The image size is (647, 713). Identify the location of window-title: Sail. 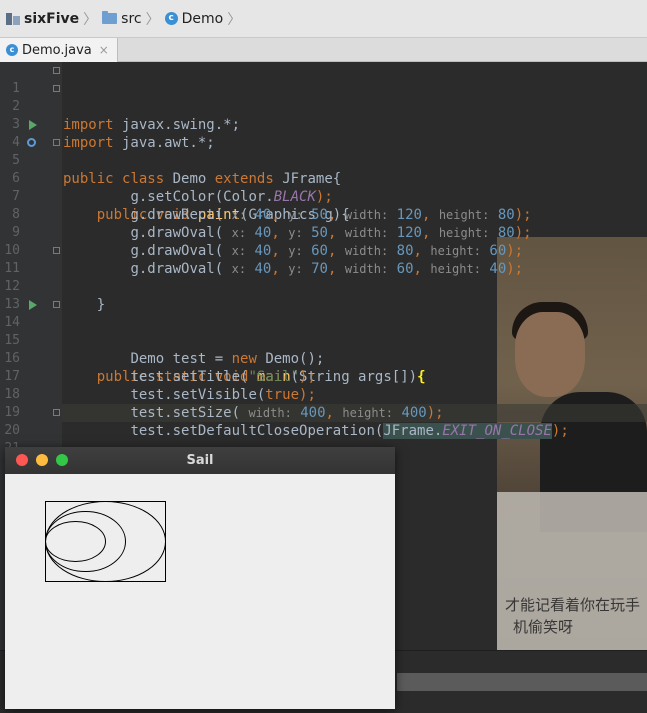
(200, 460).